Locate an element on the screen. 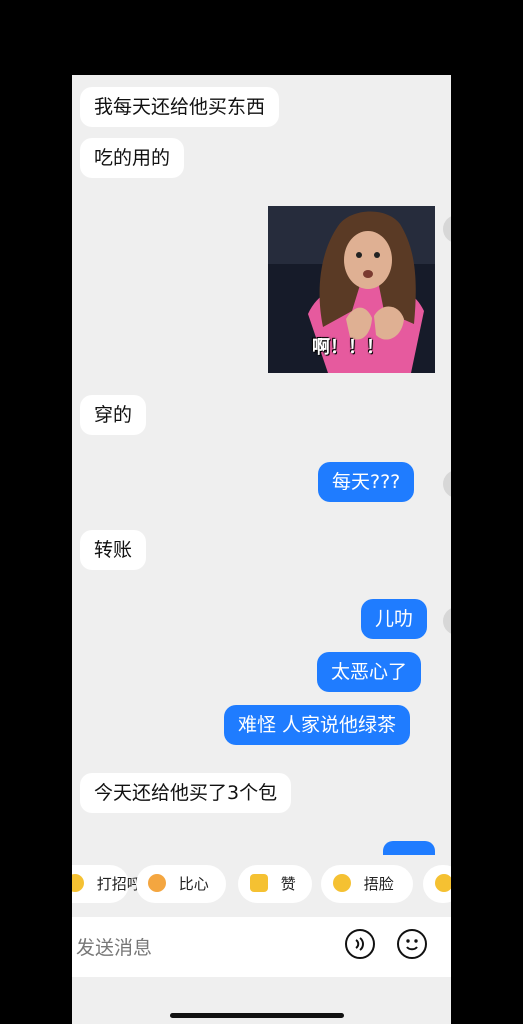 The image size is (523, 1024). reaction-chip-wave: 打招呼 is located at coordinates (107, 884).